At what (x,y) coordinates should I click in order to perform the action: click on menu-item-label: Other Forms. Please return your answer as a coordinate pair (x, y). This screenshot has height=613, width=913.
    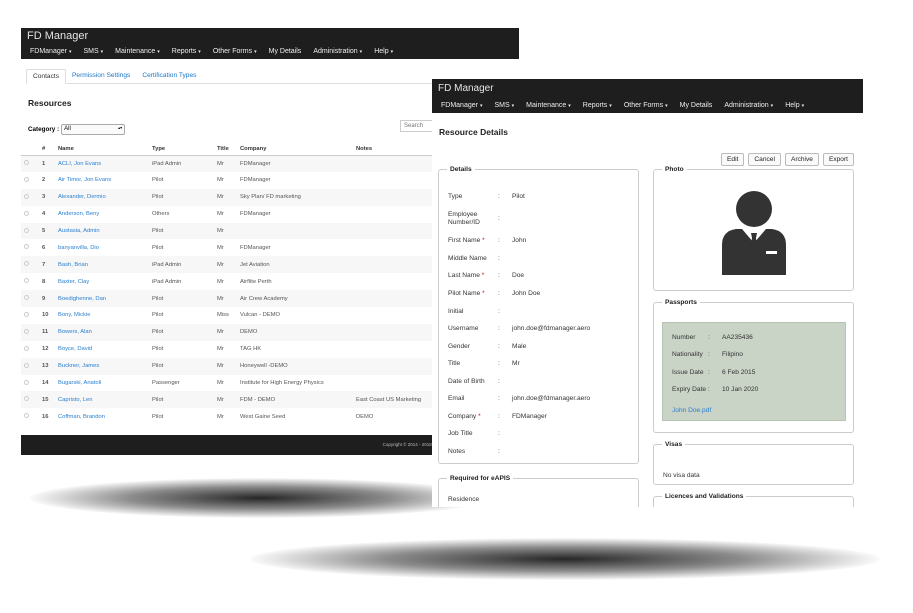
    Looking at the image, I should click on (232, 51).